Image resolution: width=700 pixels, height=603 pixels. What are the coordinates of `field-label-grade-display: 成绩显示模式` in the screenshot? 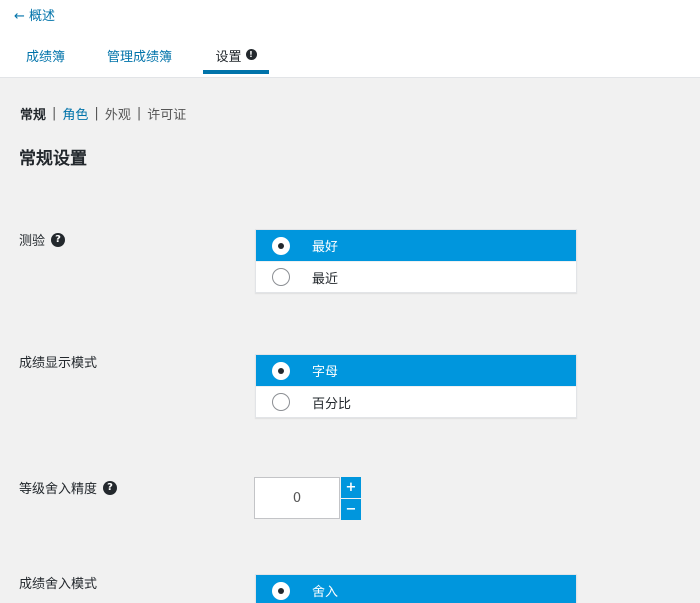 It's located at (58, 361).